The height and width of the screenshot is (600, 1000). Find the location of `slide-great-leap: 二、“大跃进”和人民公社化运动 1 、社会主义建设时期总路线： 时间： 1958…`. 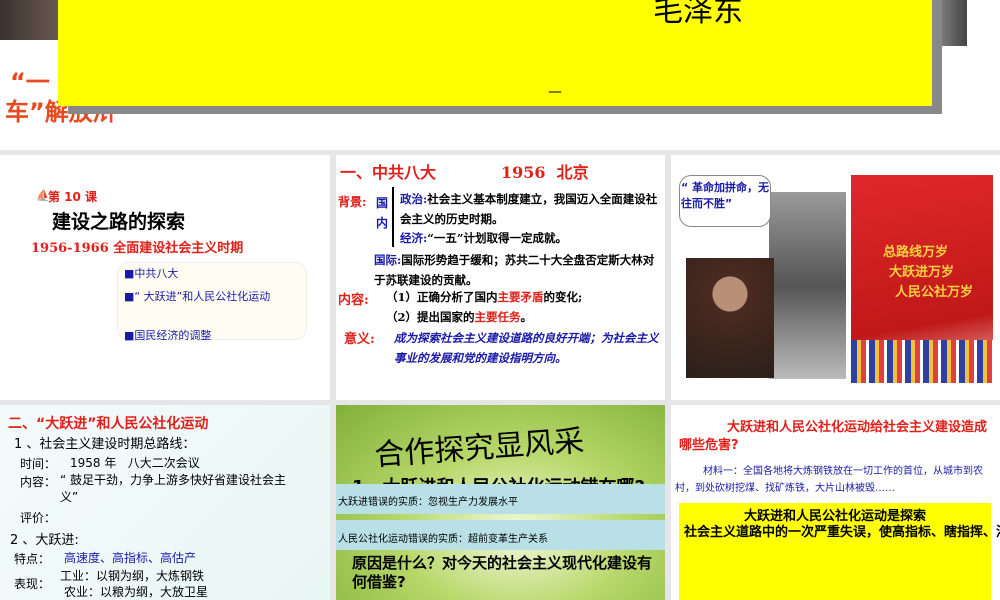

slide-great-leap: 二、“大跃进”和人民公社化运动 1 、社会主义建设时期总路线： 时间： 1958… is located at coordinates (165, 502).